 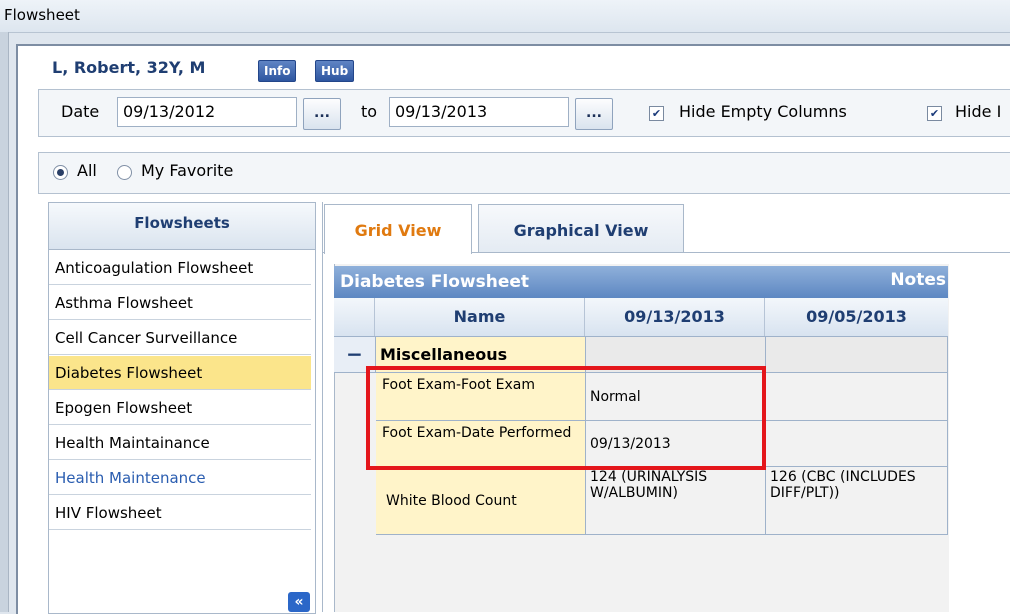 What do you see at coordinates (479, 317) in the screenshot?
I see `column-header-name: Name` at bounding box center [479, 317].